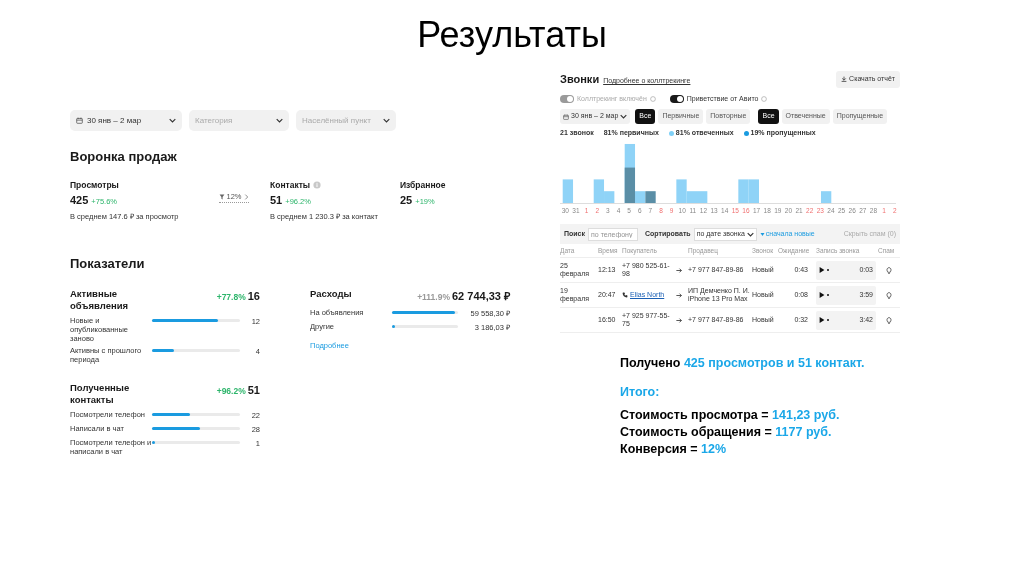  I want to click on summary-text: Стоимость просмотра = 141,23 руб., so click(730, 416).